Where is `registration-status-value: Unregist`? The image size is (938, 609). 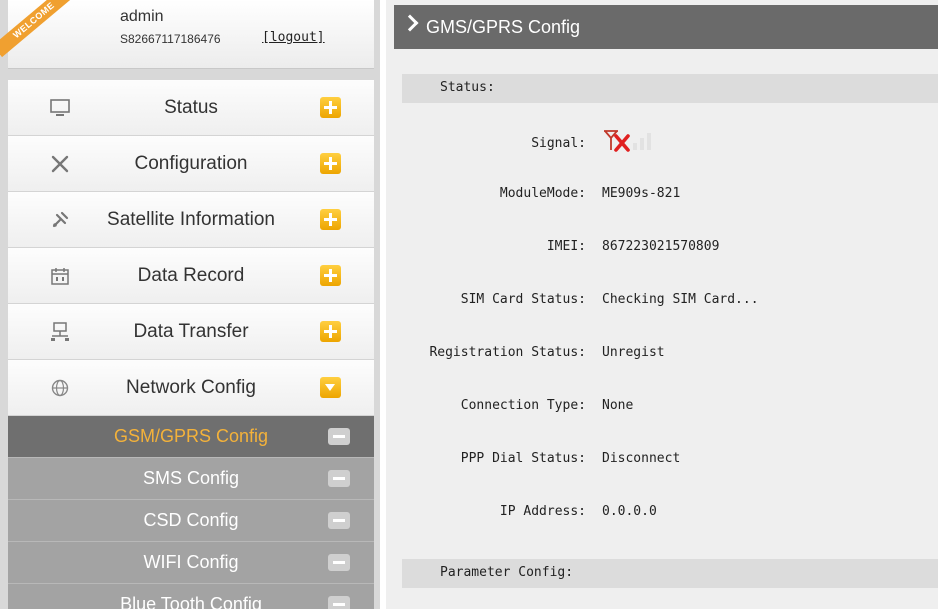
registration-status-value: Unregist is located at coordinates (633, 352).